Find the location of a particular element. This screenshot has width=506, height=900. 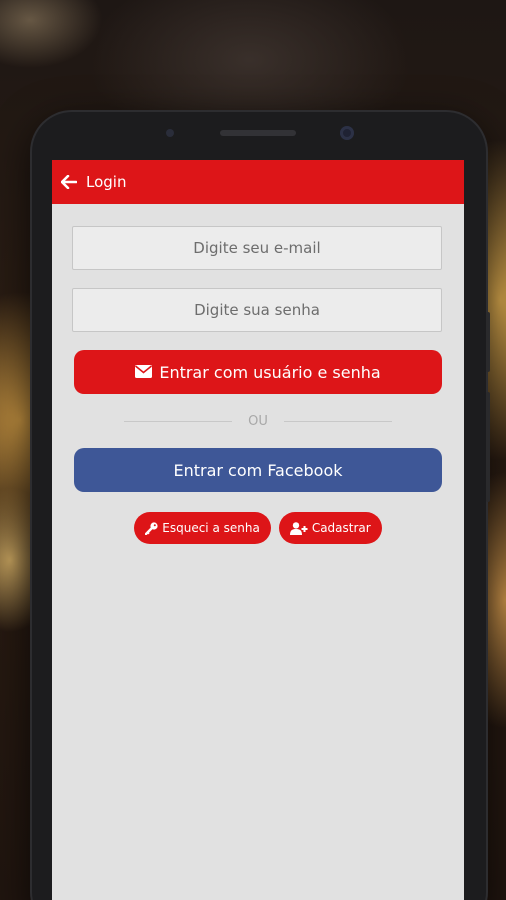

facebook-button-label: Entrar com Facebook is located at coordinates (258, 470).